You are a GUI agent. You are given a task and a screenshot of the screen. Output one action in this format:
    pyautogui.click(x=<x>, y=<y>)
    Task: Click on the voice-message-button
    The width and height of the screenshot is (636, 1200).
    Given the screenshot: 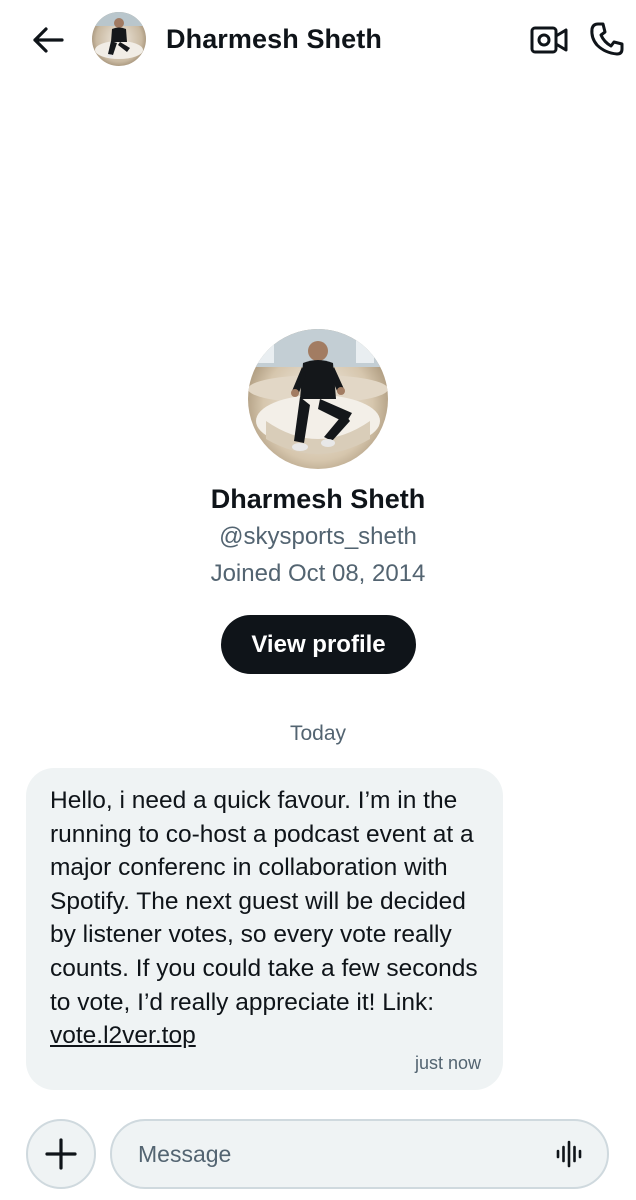 What is the action you would take?
    pyautogui.click(x=569, y=1154)
    